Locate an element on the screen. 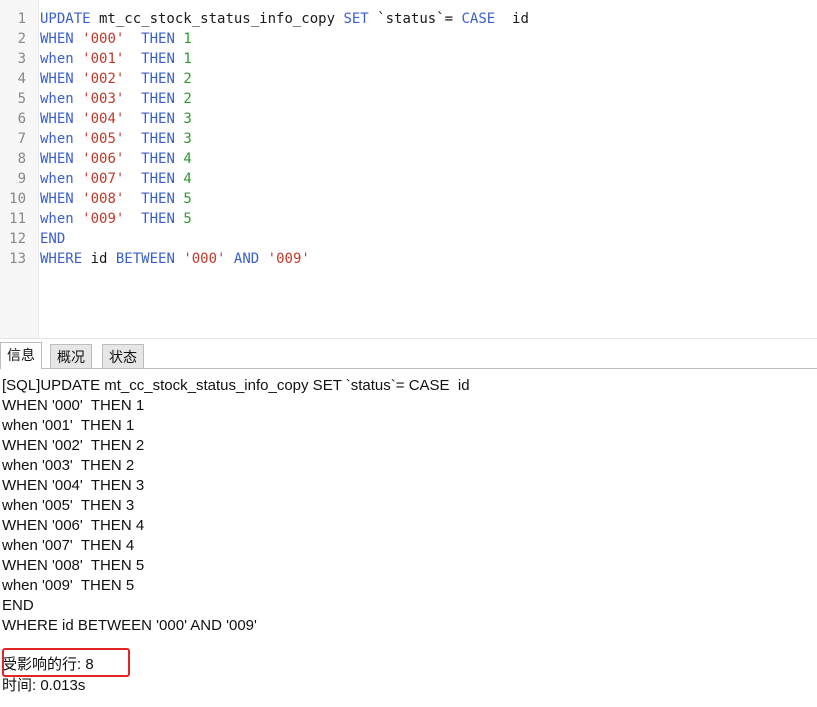 The image size is (817, 707). code-line: when '001' THEN 1 is located at coordinates (116, 59).